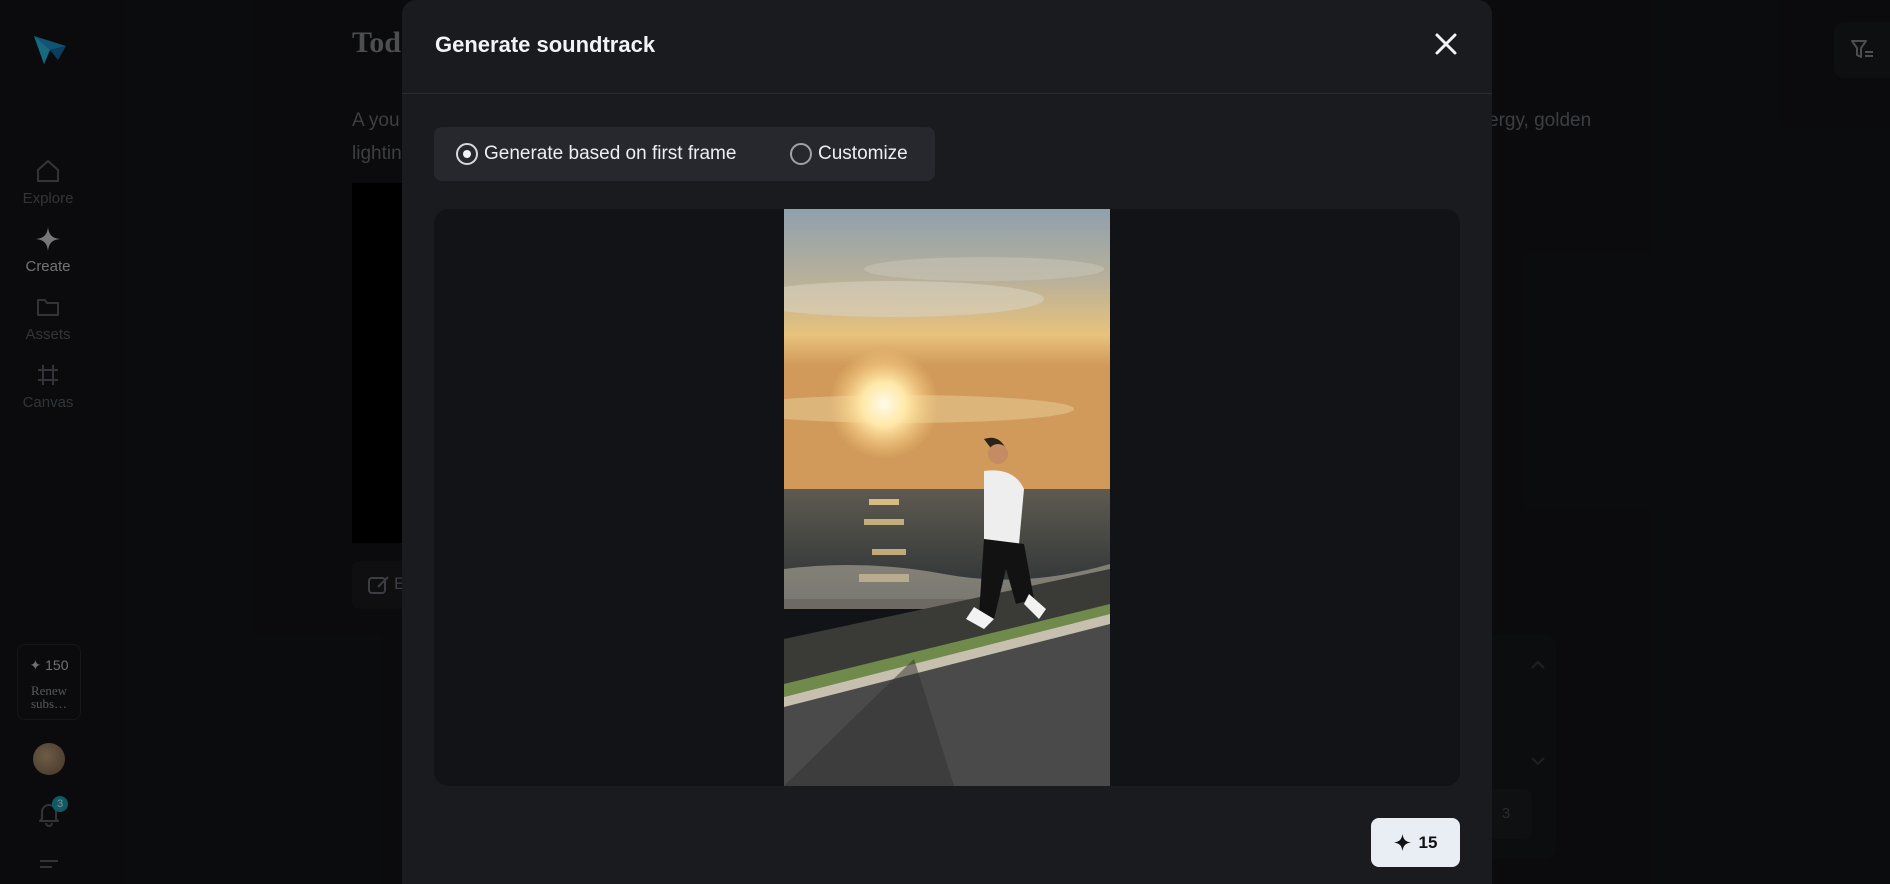  Describe the element at coordinates (467, 154) in the screenshot. I see `radio-checked-icon` at that location.